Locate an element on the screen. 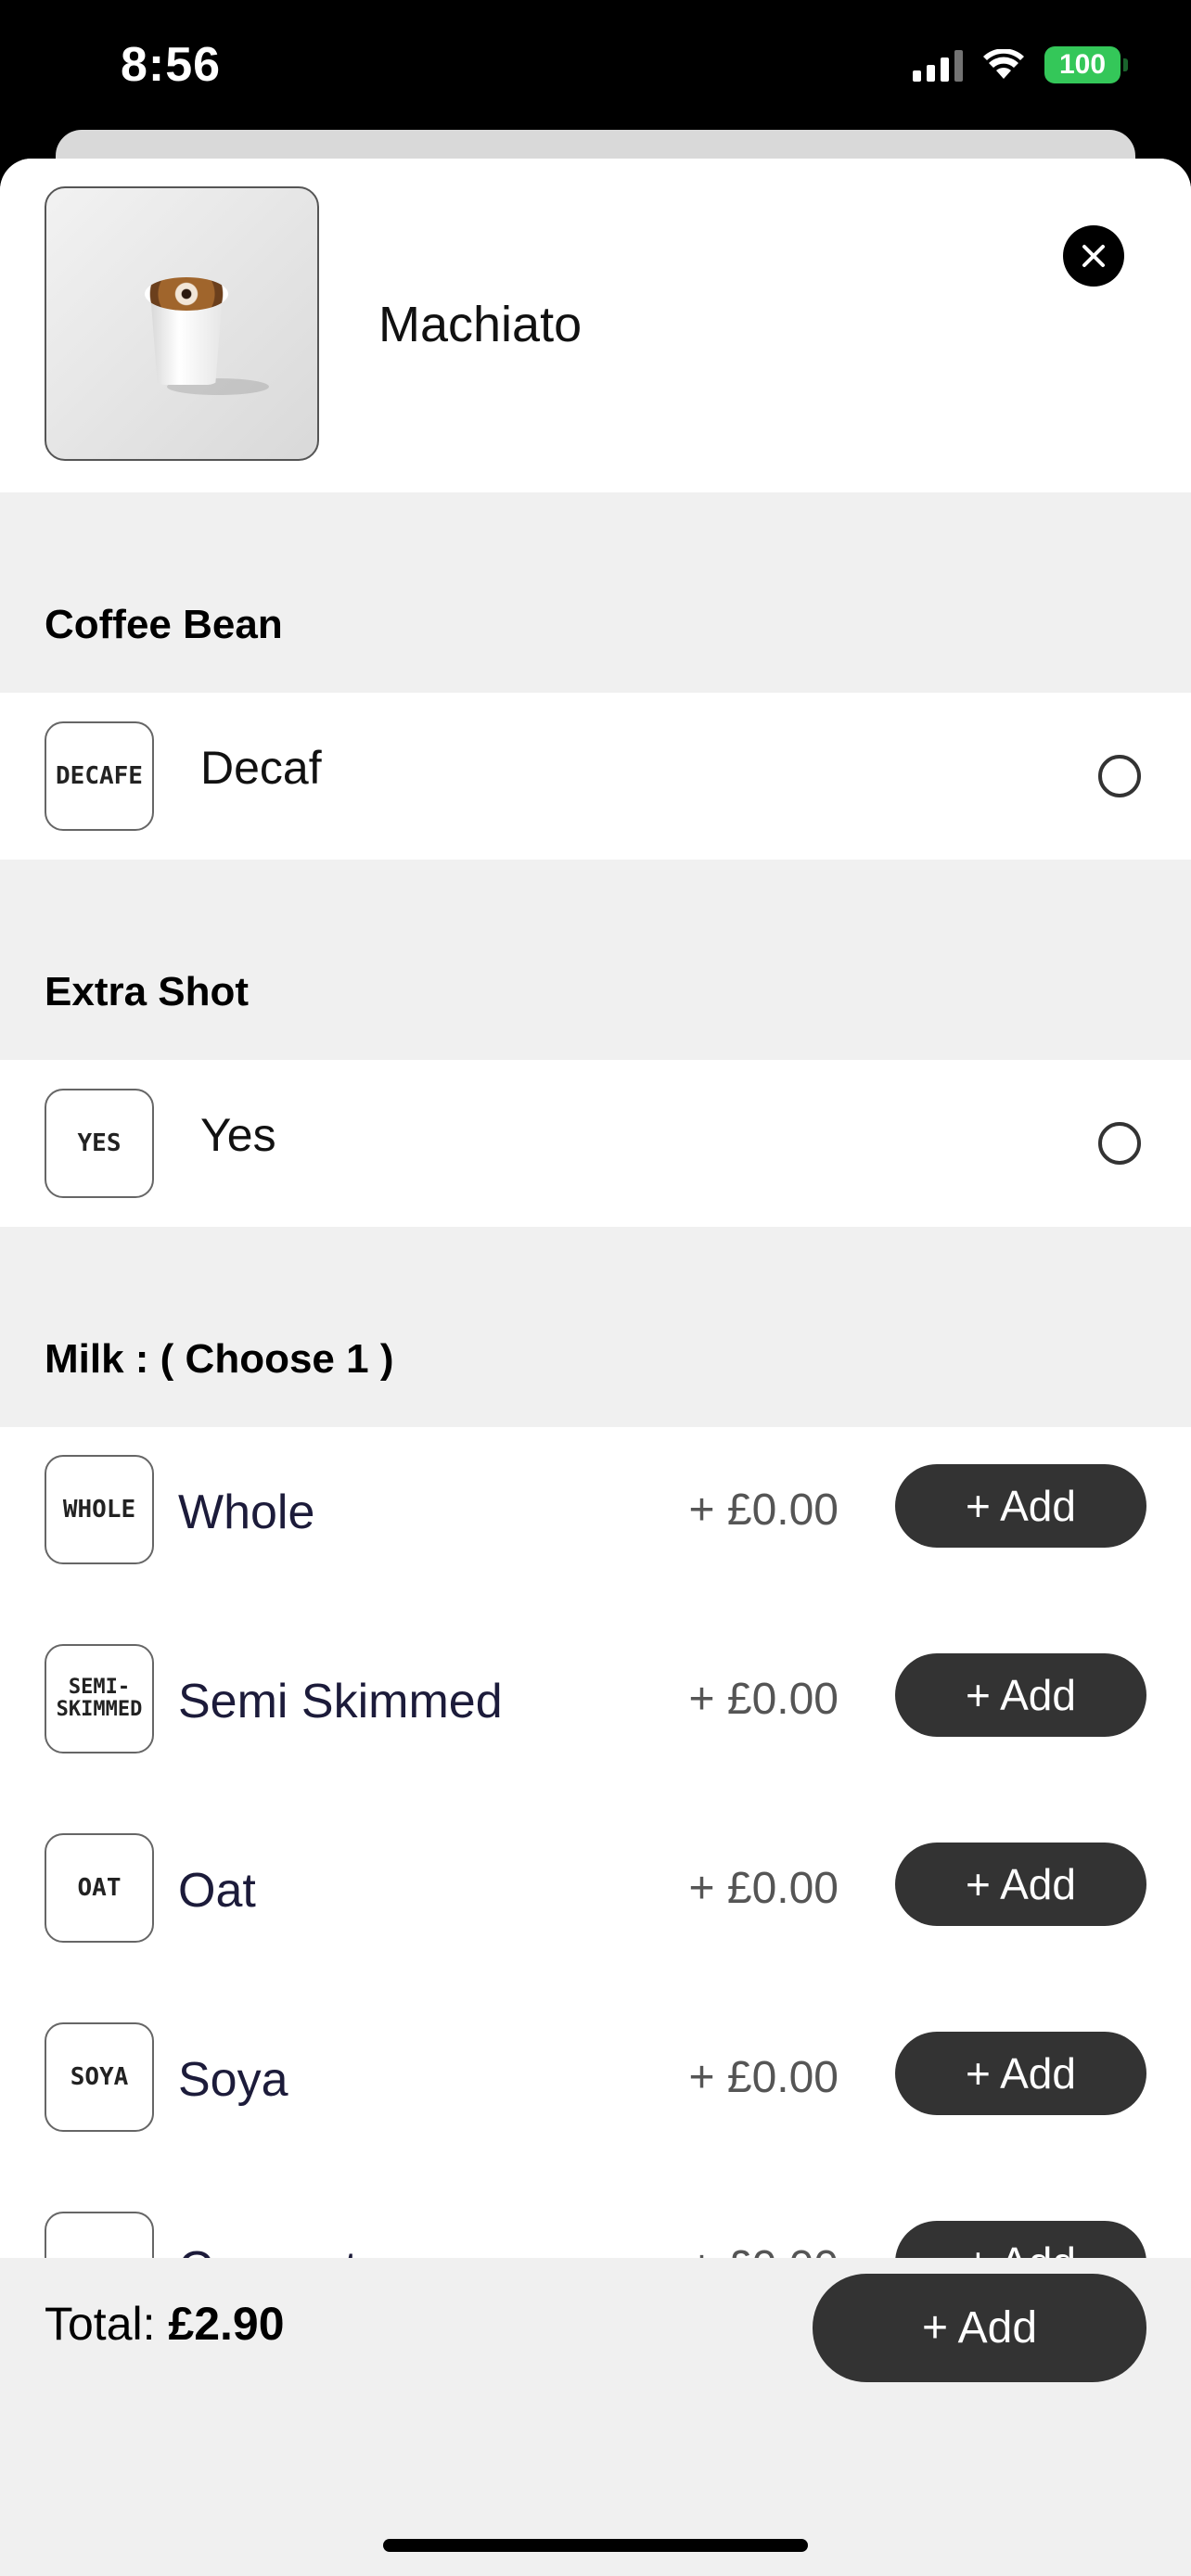 This screenshot has height=2576, width=1191. section-header-coffee-bean: Coffee Bean is located at coordinates (595, 592).